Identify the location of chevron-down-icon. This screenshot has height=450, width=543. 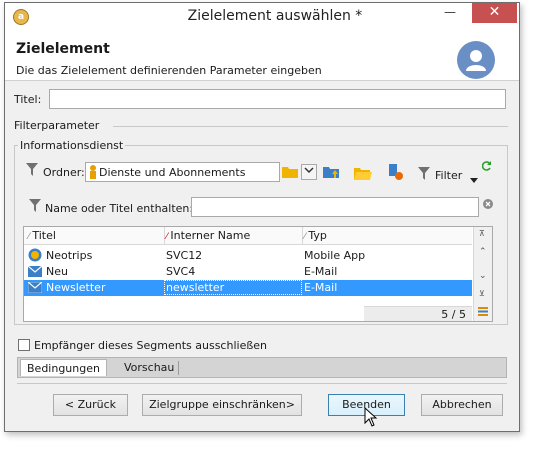
(309, 170).